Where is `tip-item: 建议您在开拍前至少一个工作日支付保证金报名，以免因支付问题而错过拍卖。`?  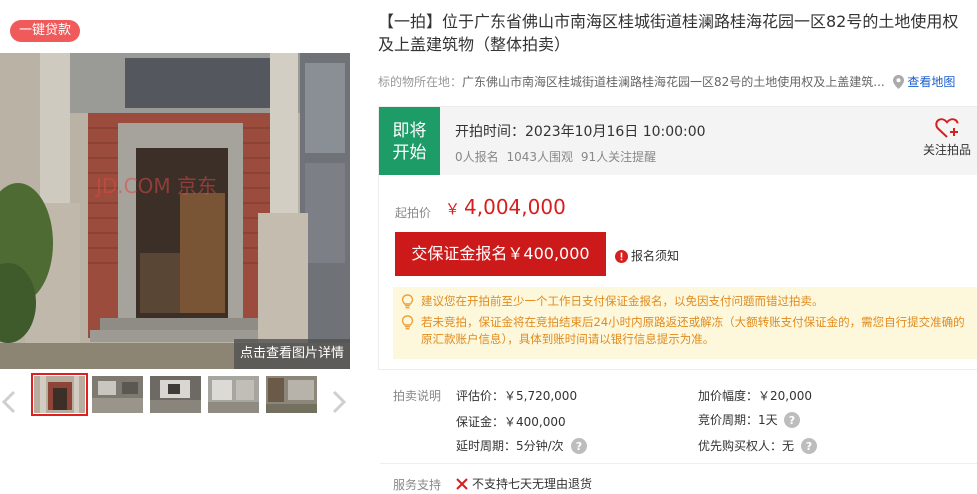 tip-item: 建议您在开拍前至少一个工作日支付保证金报名，以免因支付问题而错过拍卖。 is located at coordinates (685, 301).